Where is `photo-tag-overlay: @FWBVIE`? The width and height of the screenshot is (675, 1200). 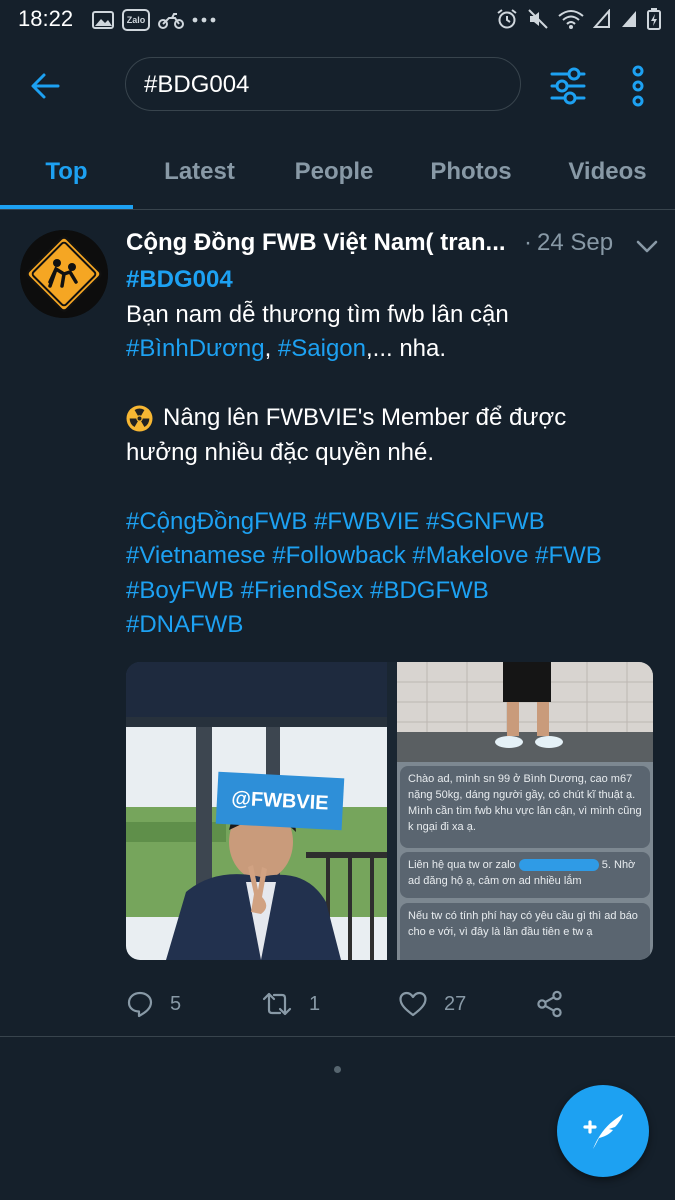 photo-tag-overlay: @FWBVIE is located at coordinates (280, 801).